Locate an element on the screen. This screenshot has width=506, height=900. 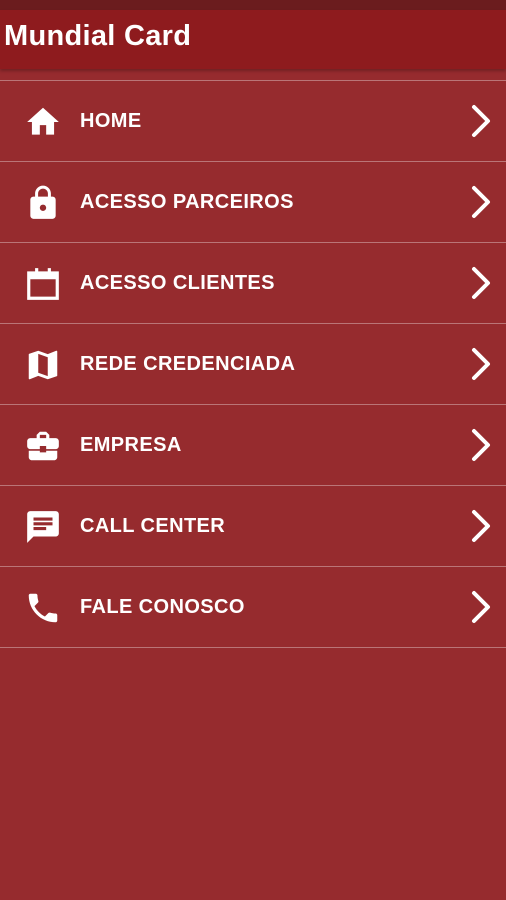
menu-item-label: ACESSO PARCEIROS is located at coordinates (187, 202).